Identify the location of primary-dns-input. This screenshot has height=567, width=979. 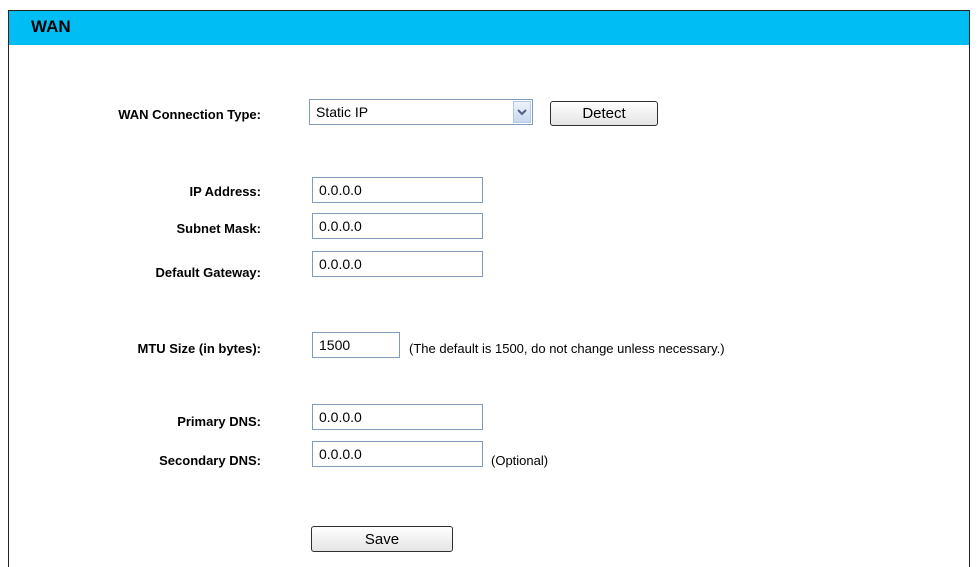
(397, 417).